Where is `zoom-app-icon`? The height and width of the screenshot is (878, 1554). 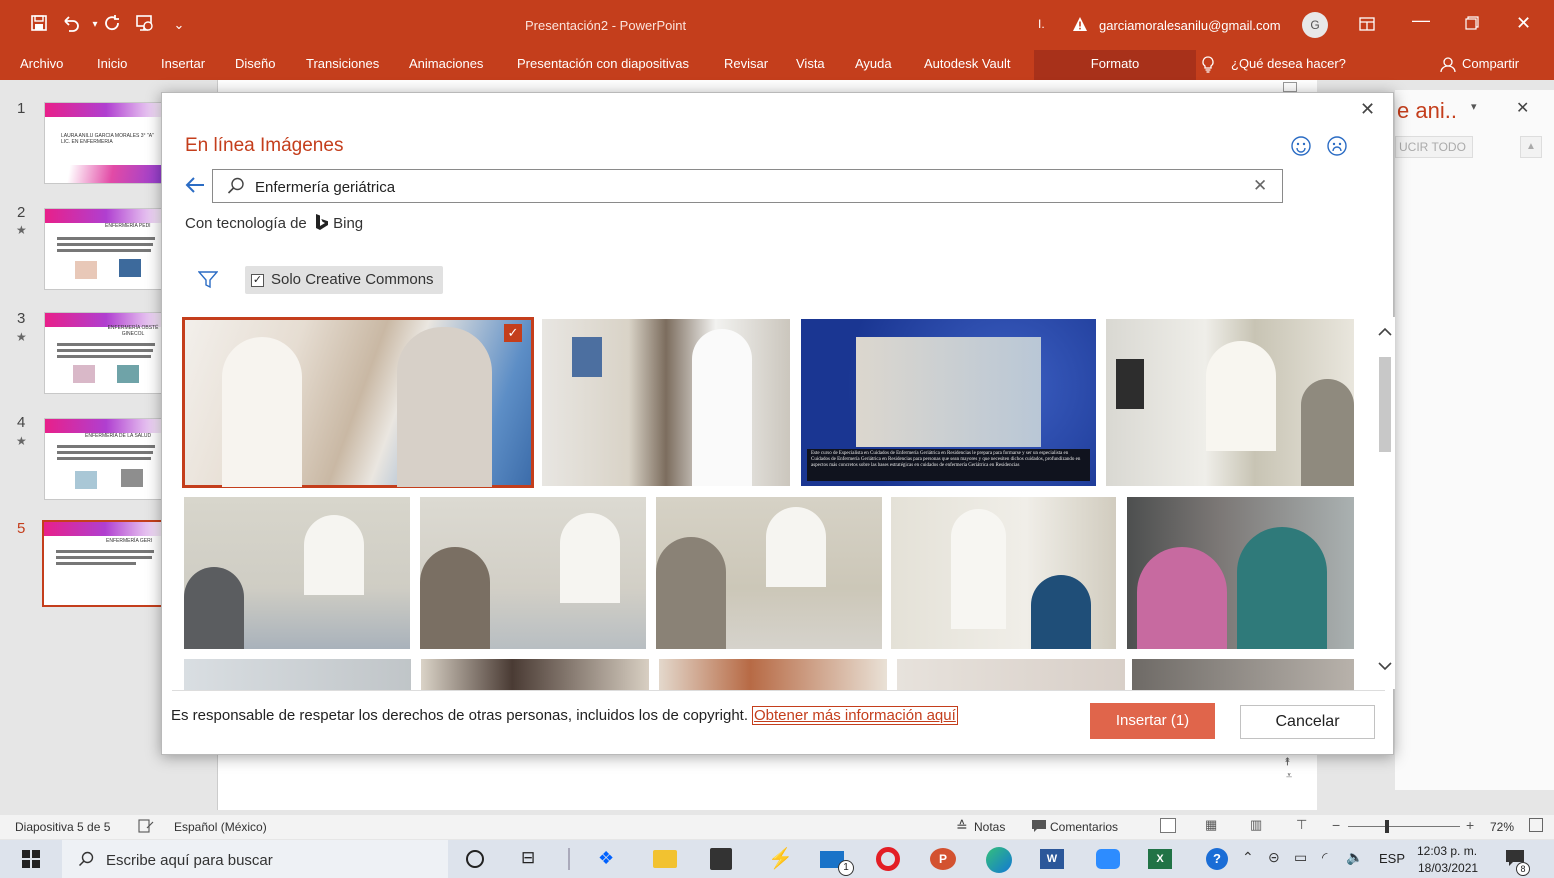
zoom-app-icon is located at coordinates (1108, 859).